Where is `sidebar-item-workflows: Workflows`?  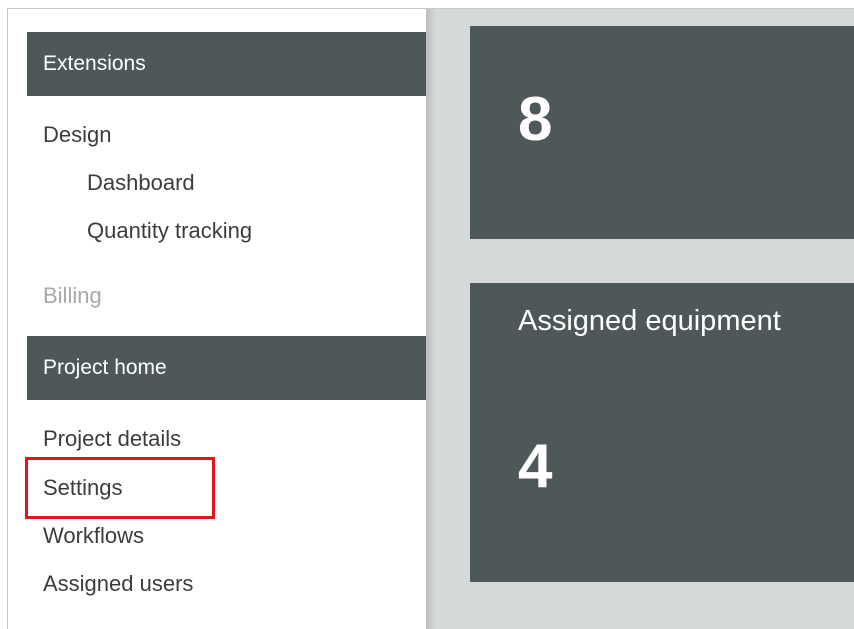 sidebar-item-workflows: Workflows is located at coordinates (93, 536).